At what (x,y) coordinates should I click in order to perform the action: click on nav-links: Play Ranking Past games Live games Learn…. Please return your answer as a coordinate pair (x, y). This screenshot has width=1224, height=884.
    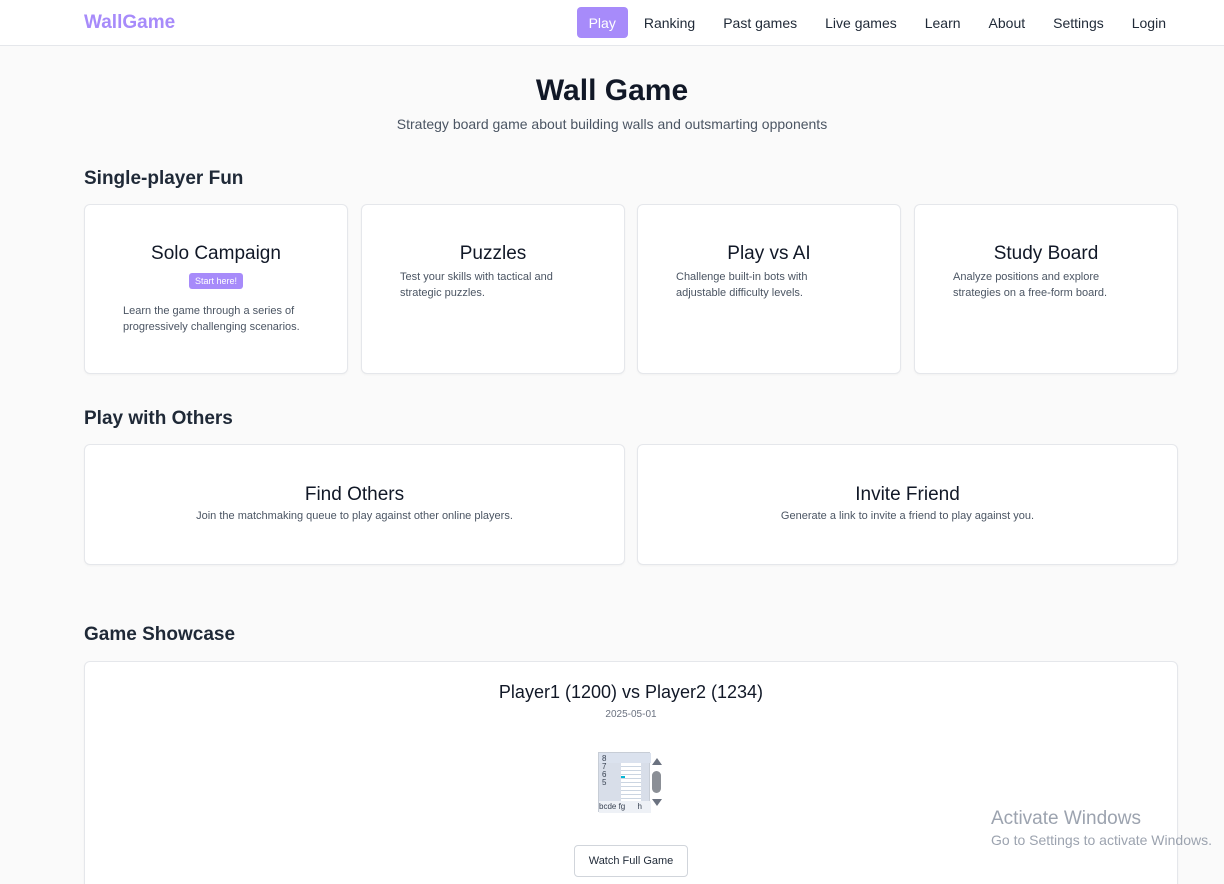
    Looking at the image, I should click on (877, 22).